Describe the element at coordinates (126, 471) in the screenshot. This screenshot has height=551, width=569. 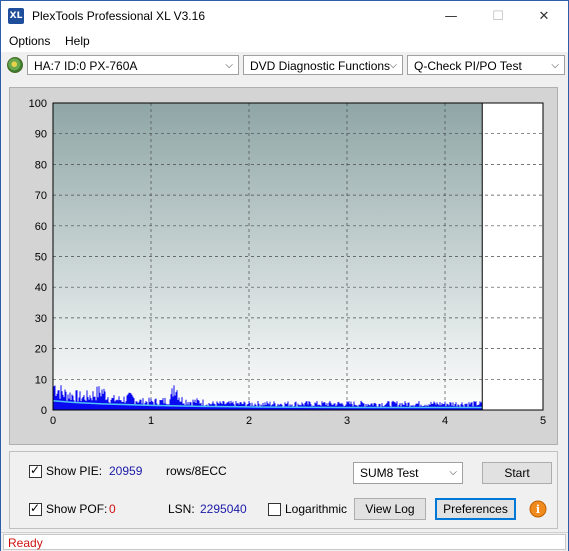
I see `pie-value: 20959` at that location.